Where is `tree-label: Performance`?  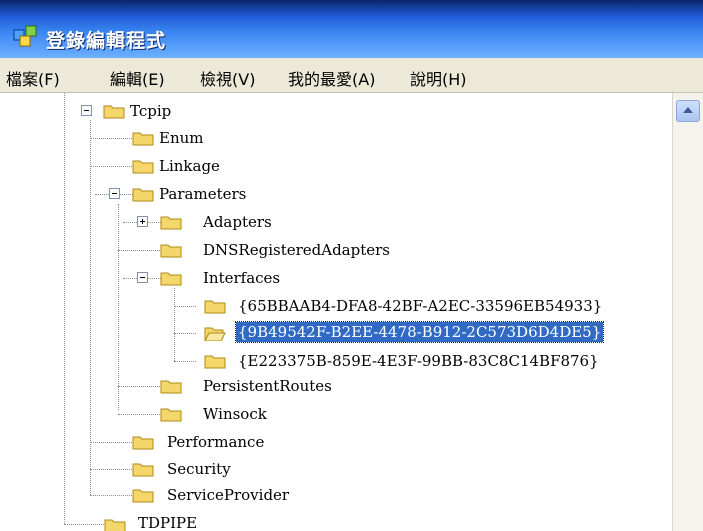 tree-label: Performance is located at coordinates (215, 442).